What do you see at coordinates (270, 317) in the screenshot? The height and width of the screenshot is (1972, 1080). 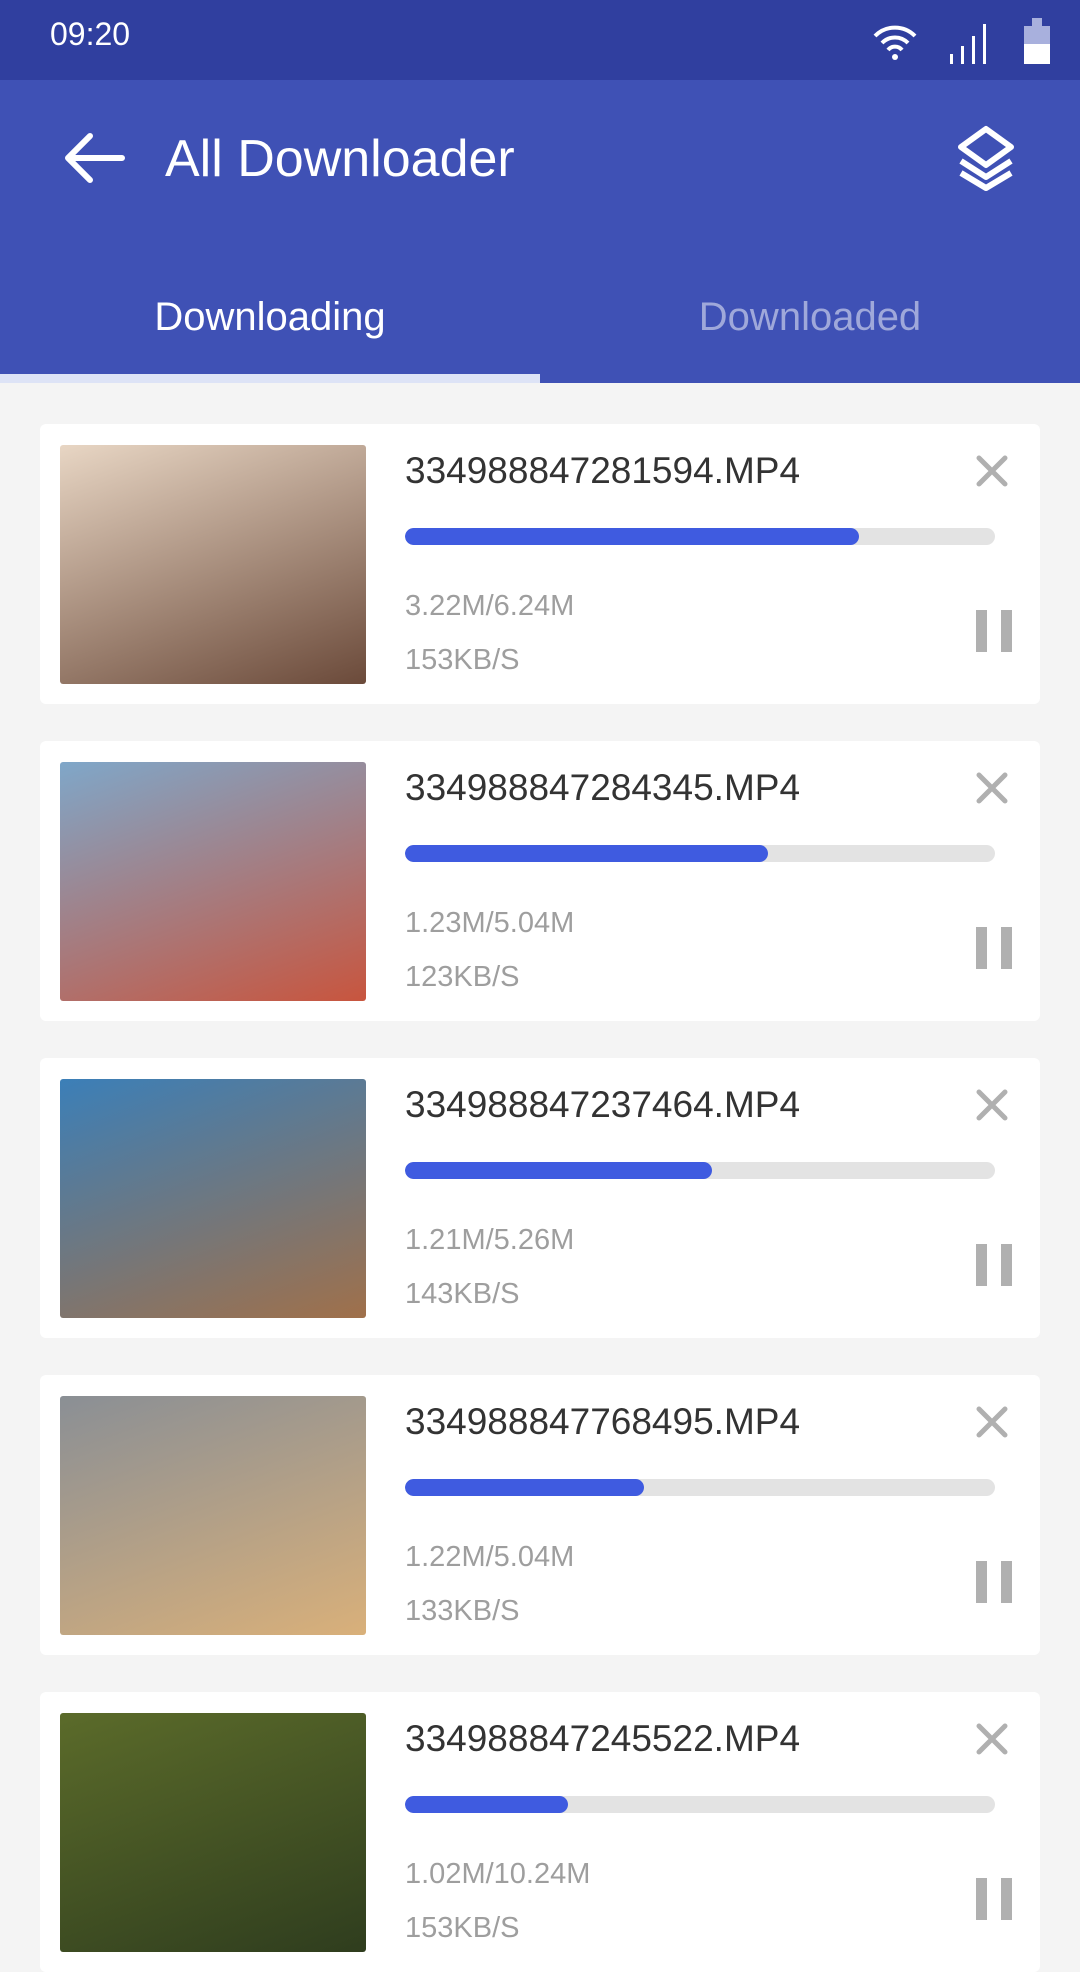 I see `tab-downloading: Downloading` at bounding box center [270, 317].